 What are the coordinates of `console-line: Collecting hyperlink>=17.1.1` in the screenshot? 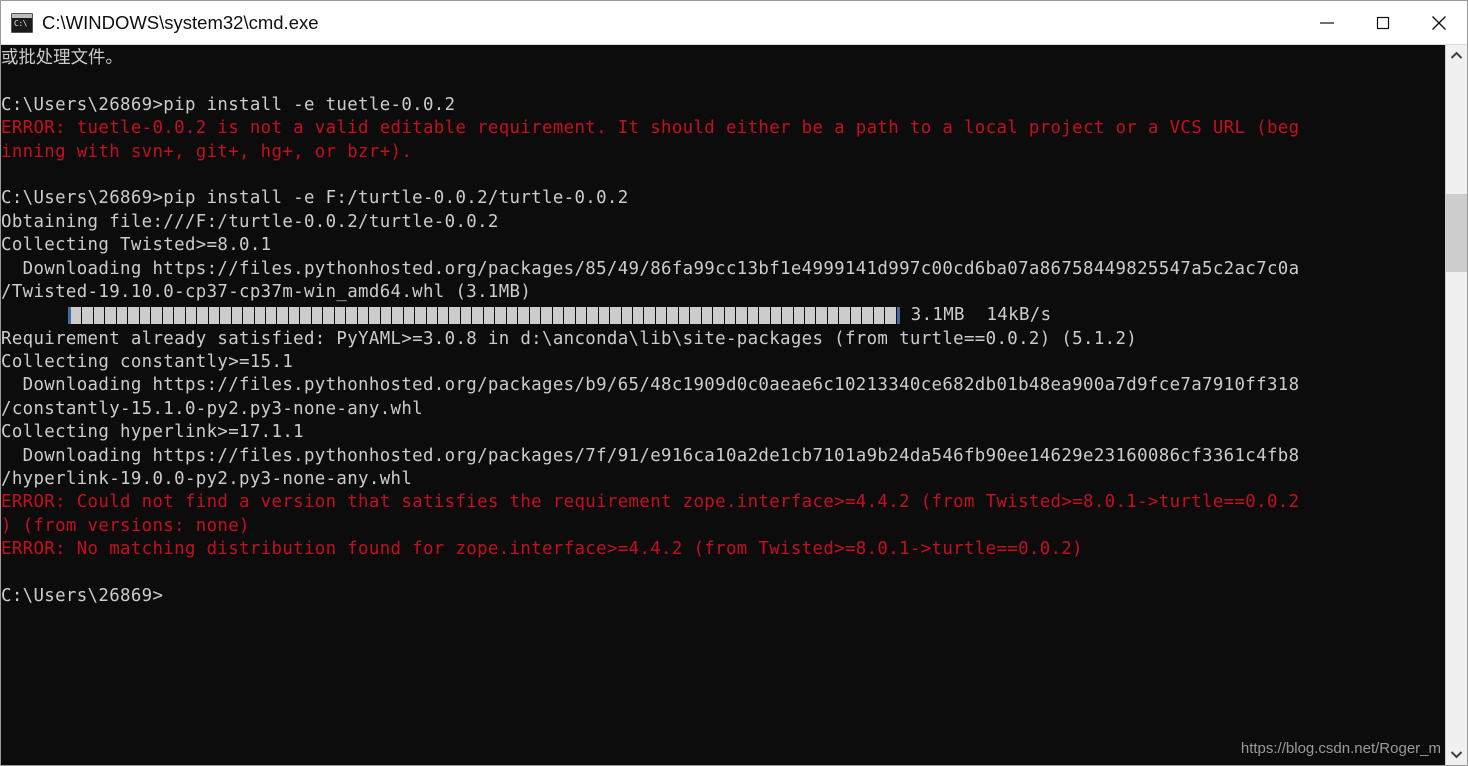 It's located at (152, 432).